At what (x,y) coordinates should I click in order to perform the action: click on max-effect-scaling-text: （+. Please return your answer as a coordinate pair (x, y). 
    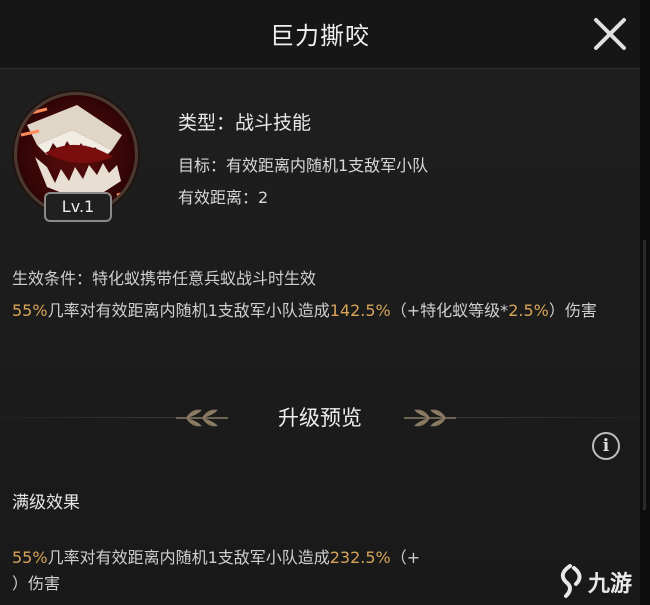
    Looking at the image, I should click on (405, 557).